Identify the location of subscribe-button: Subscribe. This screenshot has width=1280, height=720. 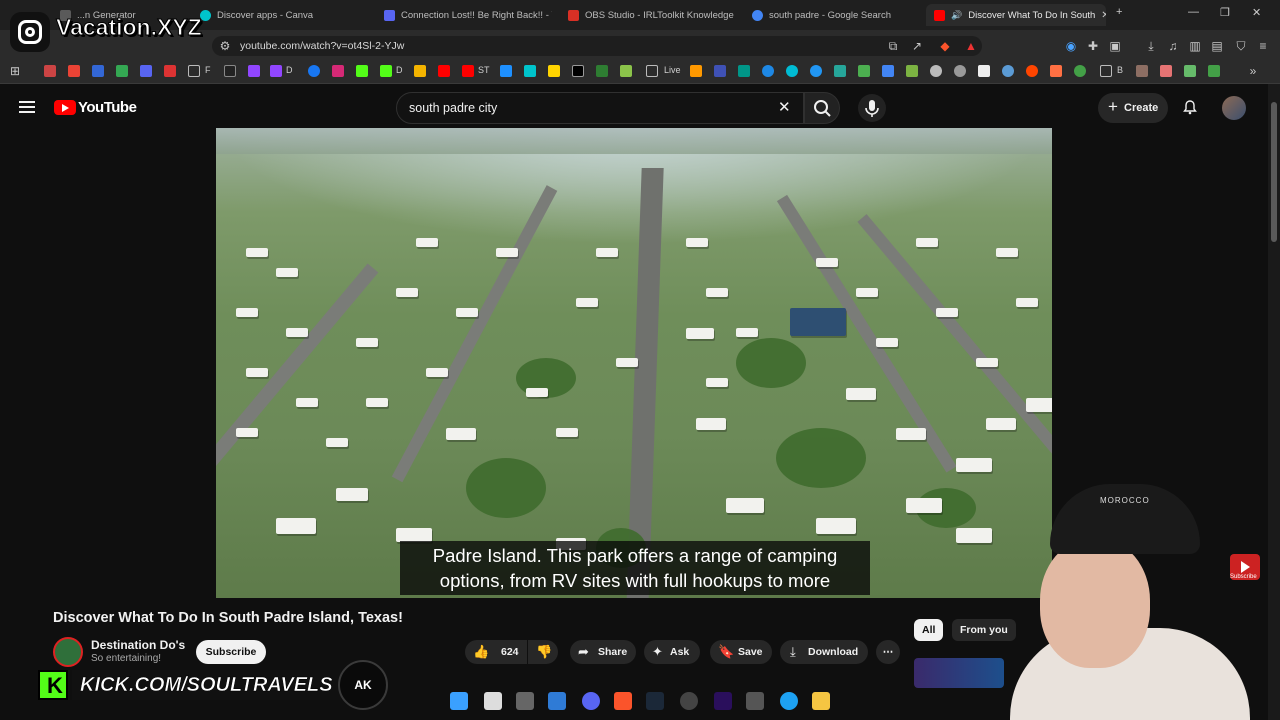
(231, 652).